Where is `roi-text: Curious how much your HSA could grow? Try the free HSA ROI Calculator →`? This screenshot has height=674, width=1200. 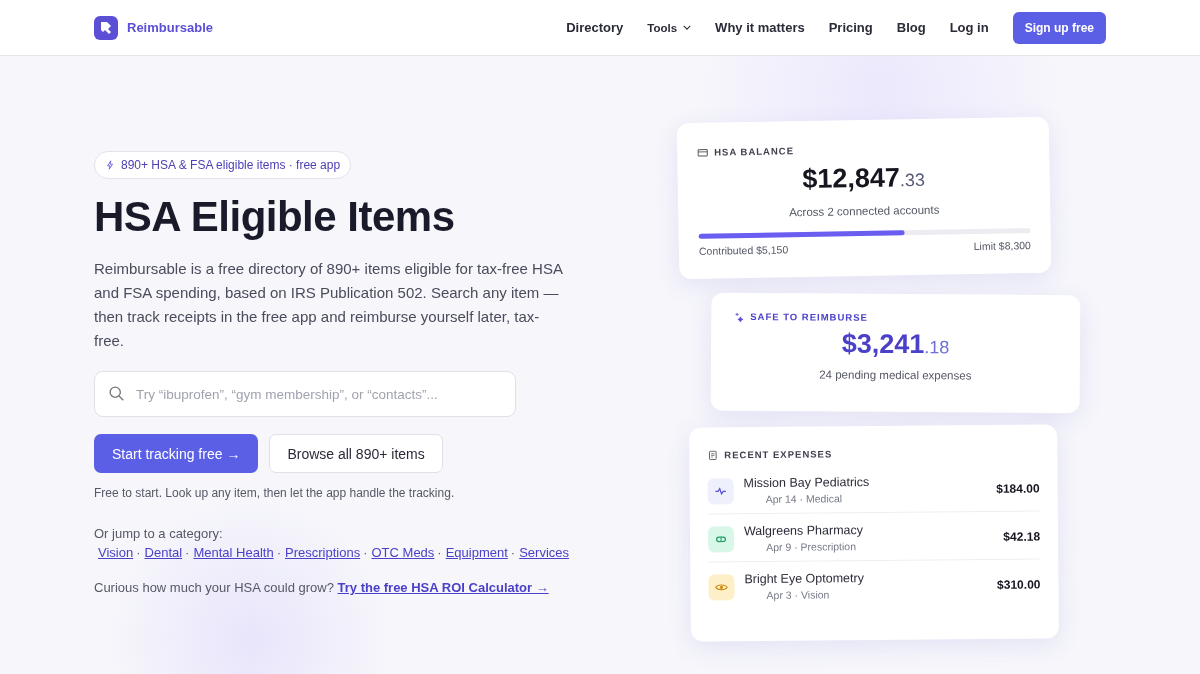 roi-text: Curious how much your HSA could grow? Try the free HSA ROI Calculator → is located at coordinates (322, 587).